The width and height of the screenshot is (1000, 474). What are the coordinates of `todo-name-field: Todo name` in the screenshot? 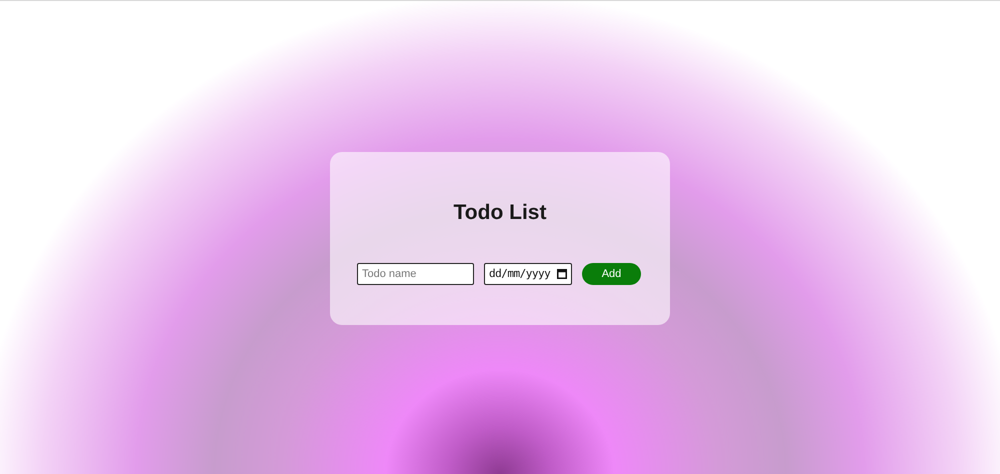 It's located at (415, 274).